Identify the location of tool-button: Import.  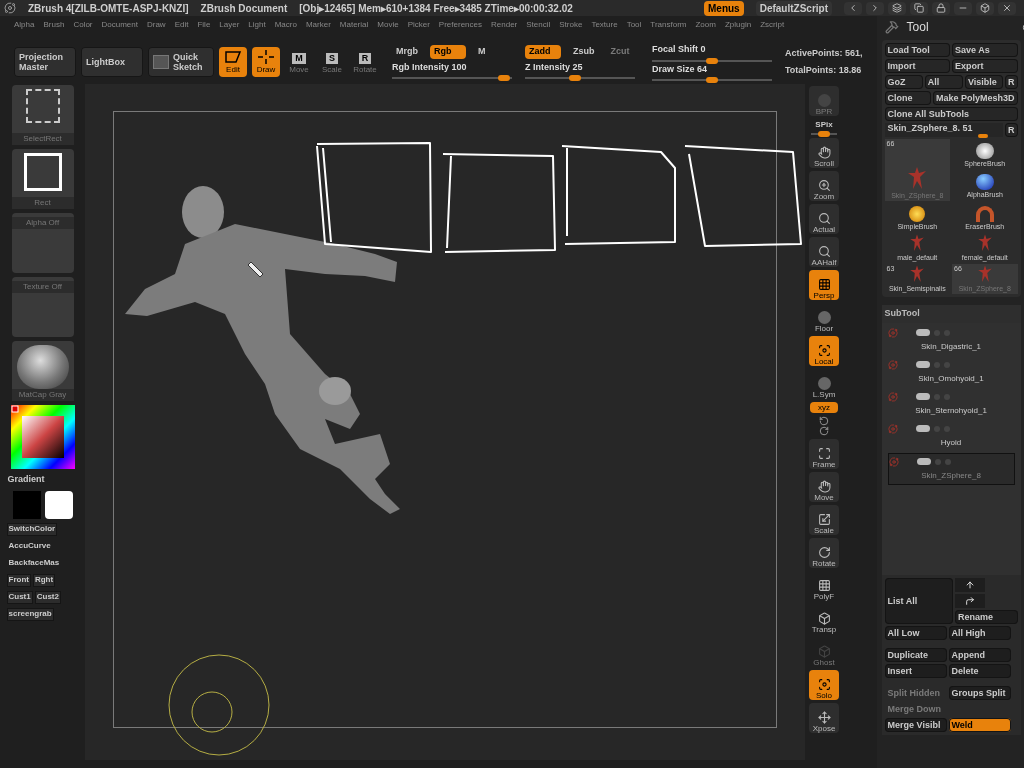
(917, 66).